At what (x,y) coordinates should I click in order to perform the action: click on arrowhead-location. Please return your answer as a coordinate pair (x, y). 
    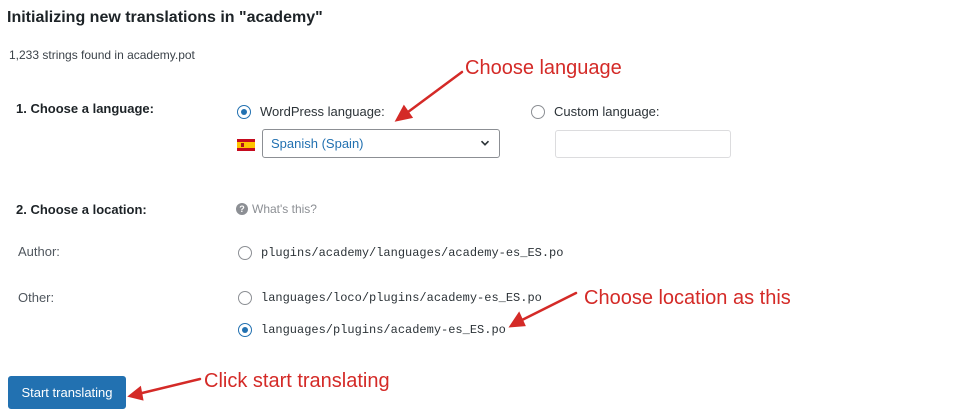
    Looking at the image, I should click on (517, 319).